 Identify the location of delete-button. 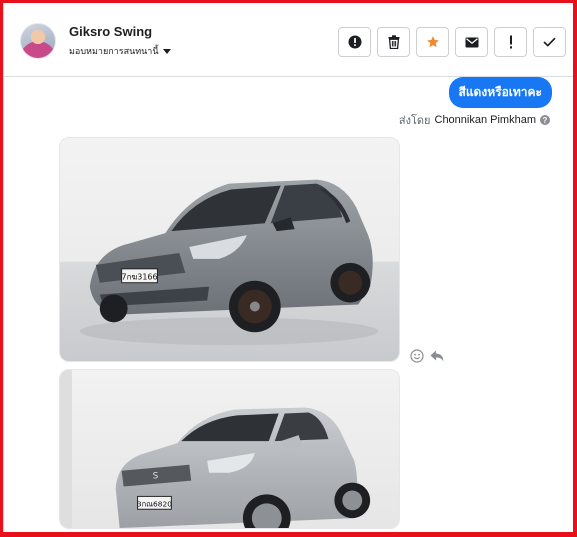
(393, 42).